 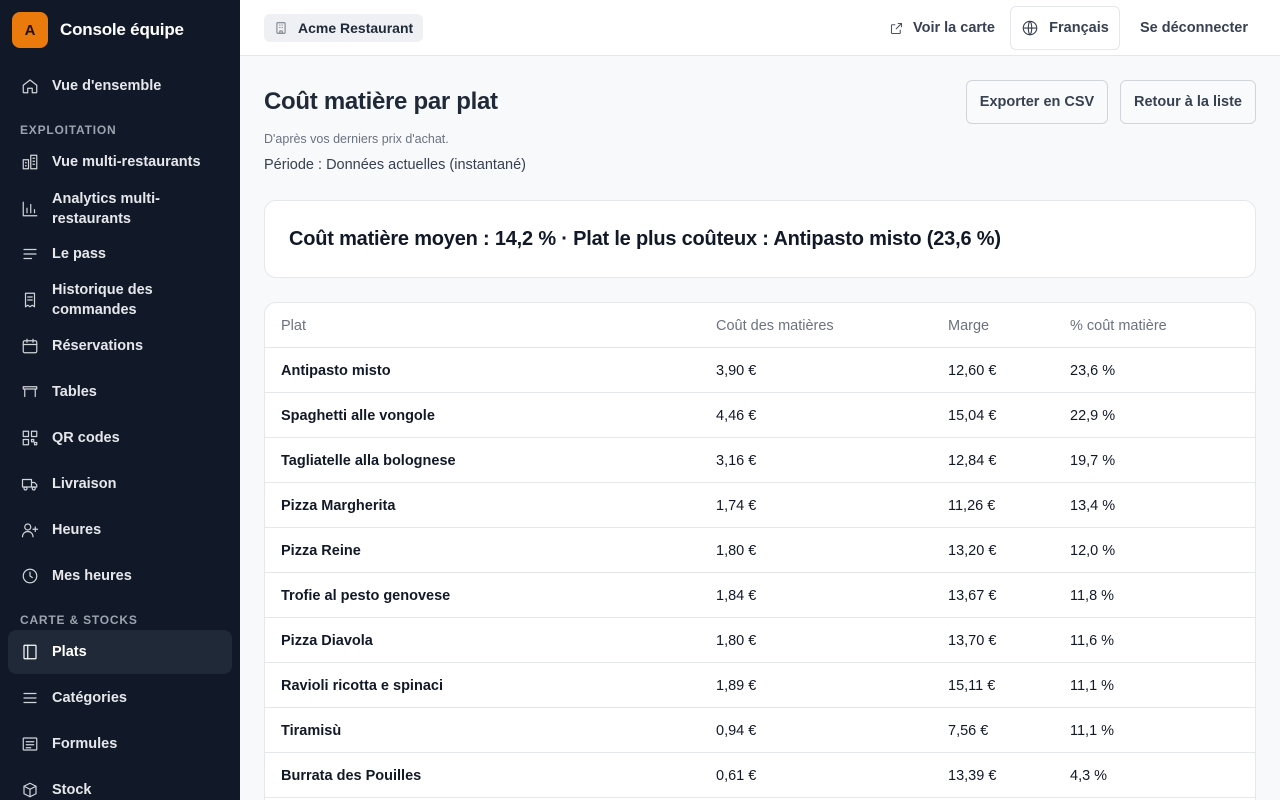 I want to click on sidebar-item-overview: Vue d'ensemble, so click(x=120, y=86).